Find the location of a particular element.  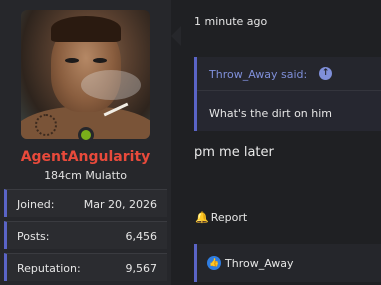

report-label: Report is located at coordinates (229, 217).